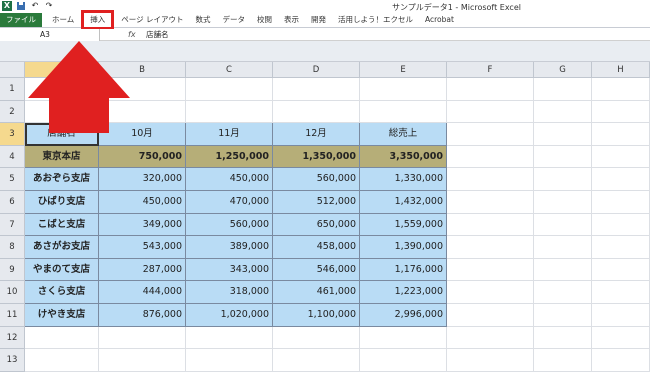  Describe the element at coordinates (621, 70) in the screenshot. I see `column-header-h: H` at that location.